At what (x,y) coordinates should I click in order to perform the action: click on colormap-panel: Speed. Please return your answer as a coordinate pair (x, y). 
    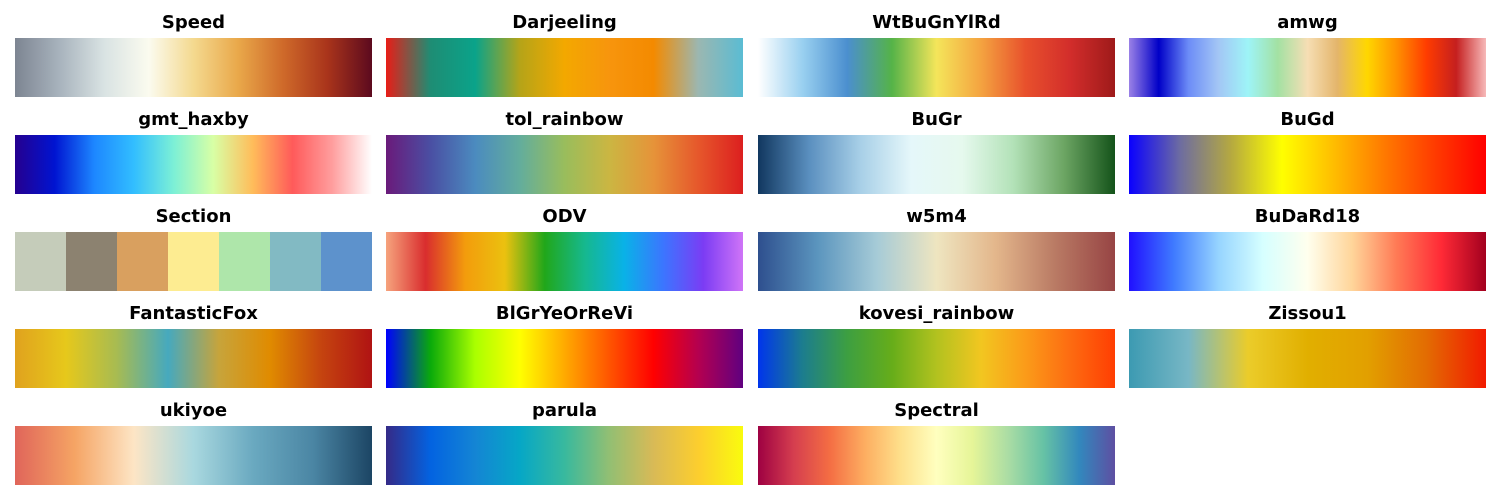
    Looking at the image, I should click on (193, 54).